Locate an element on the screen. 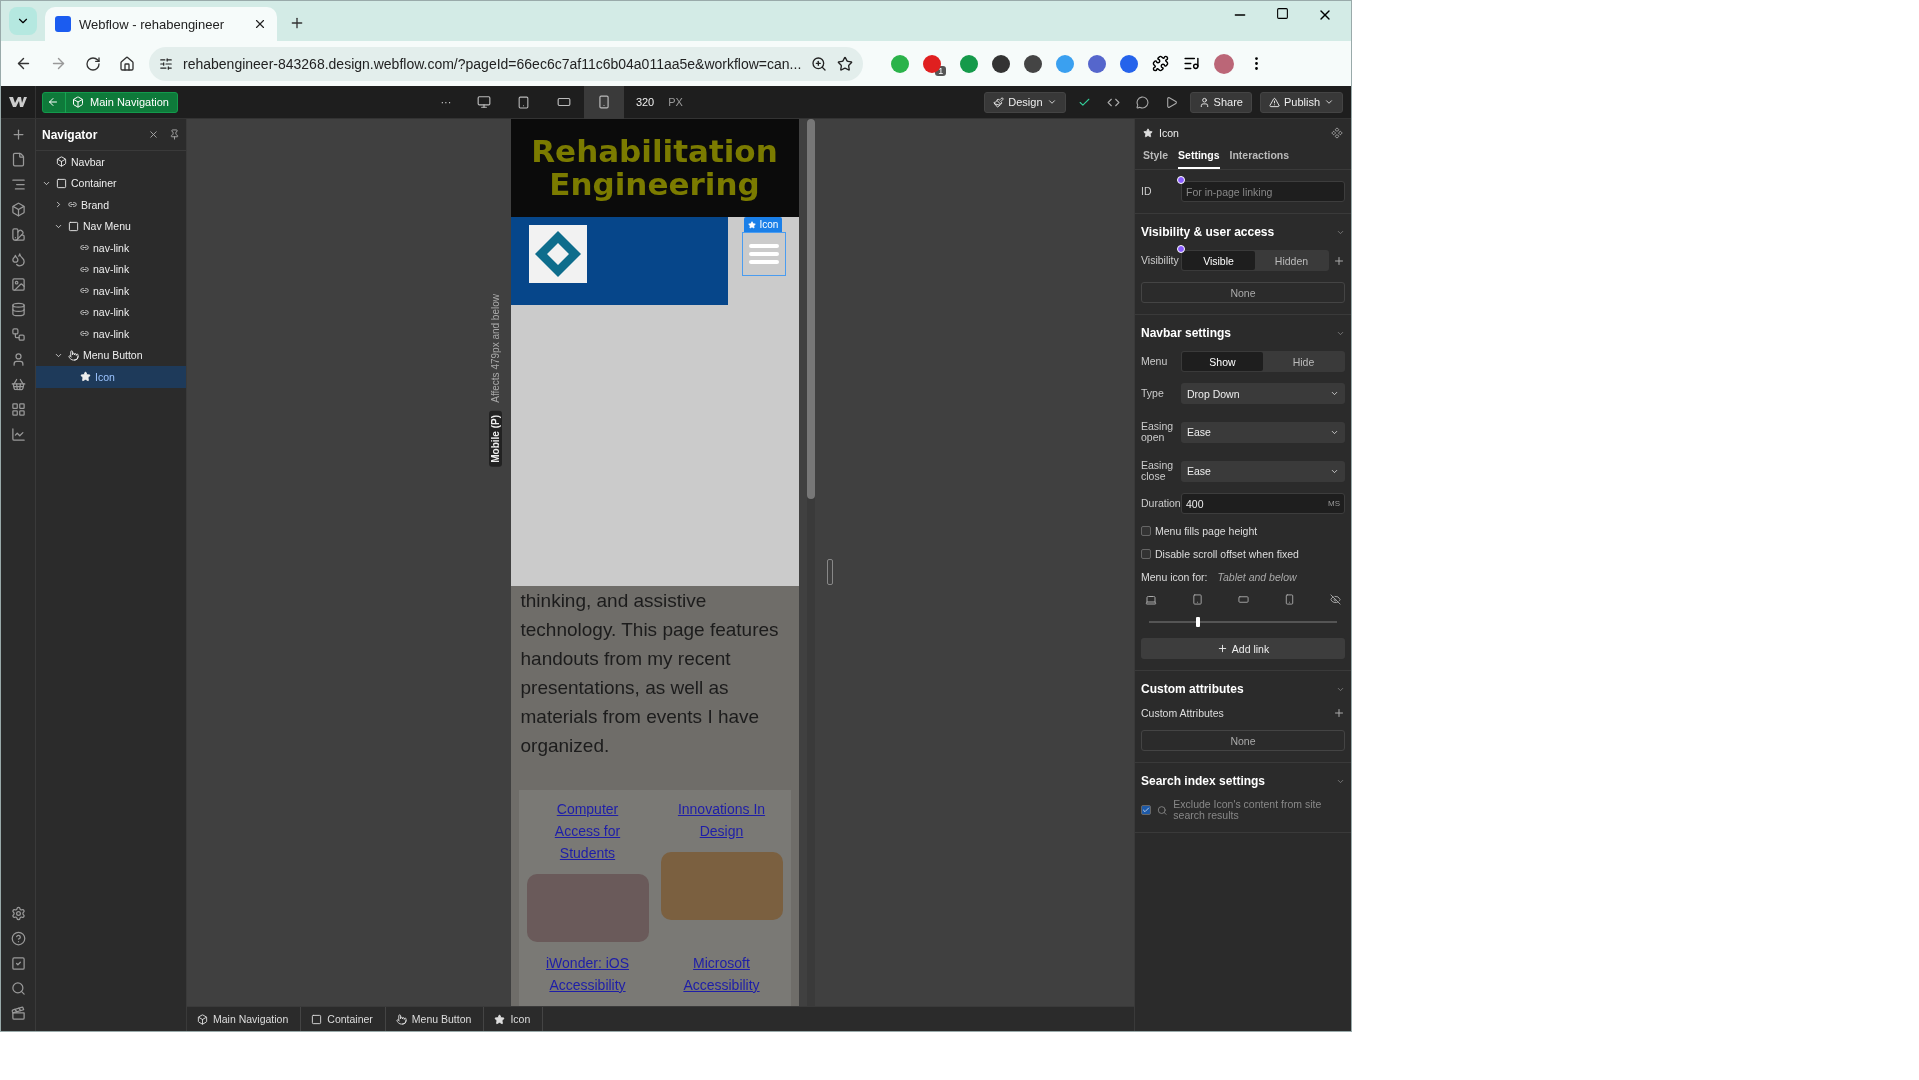 The width and height of the screenshot is (1919, 1080). breadcrumb: Menu Button is located at coordinates (435, 1018).